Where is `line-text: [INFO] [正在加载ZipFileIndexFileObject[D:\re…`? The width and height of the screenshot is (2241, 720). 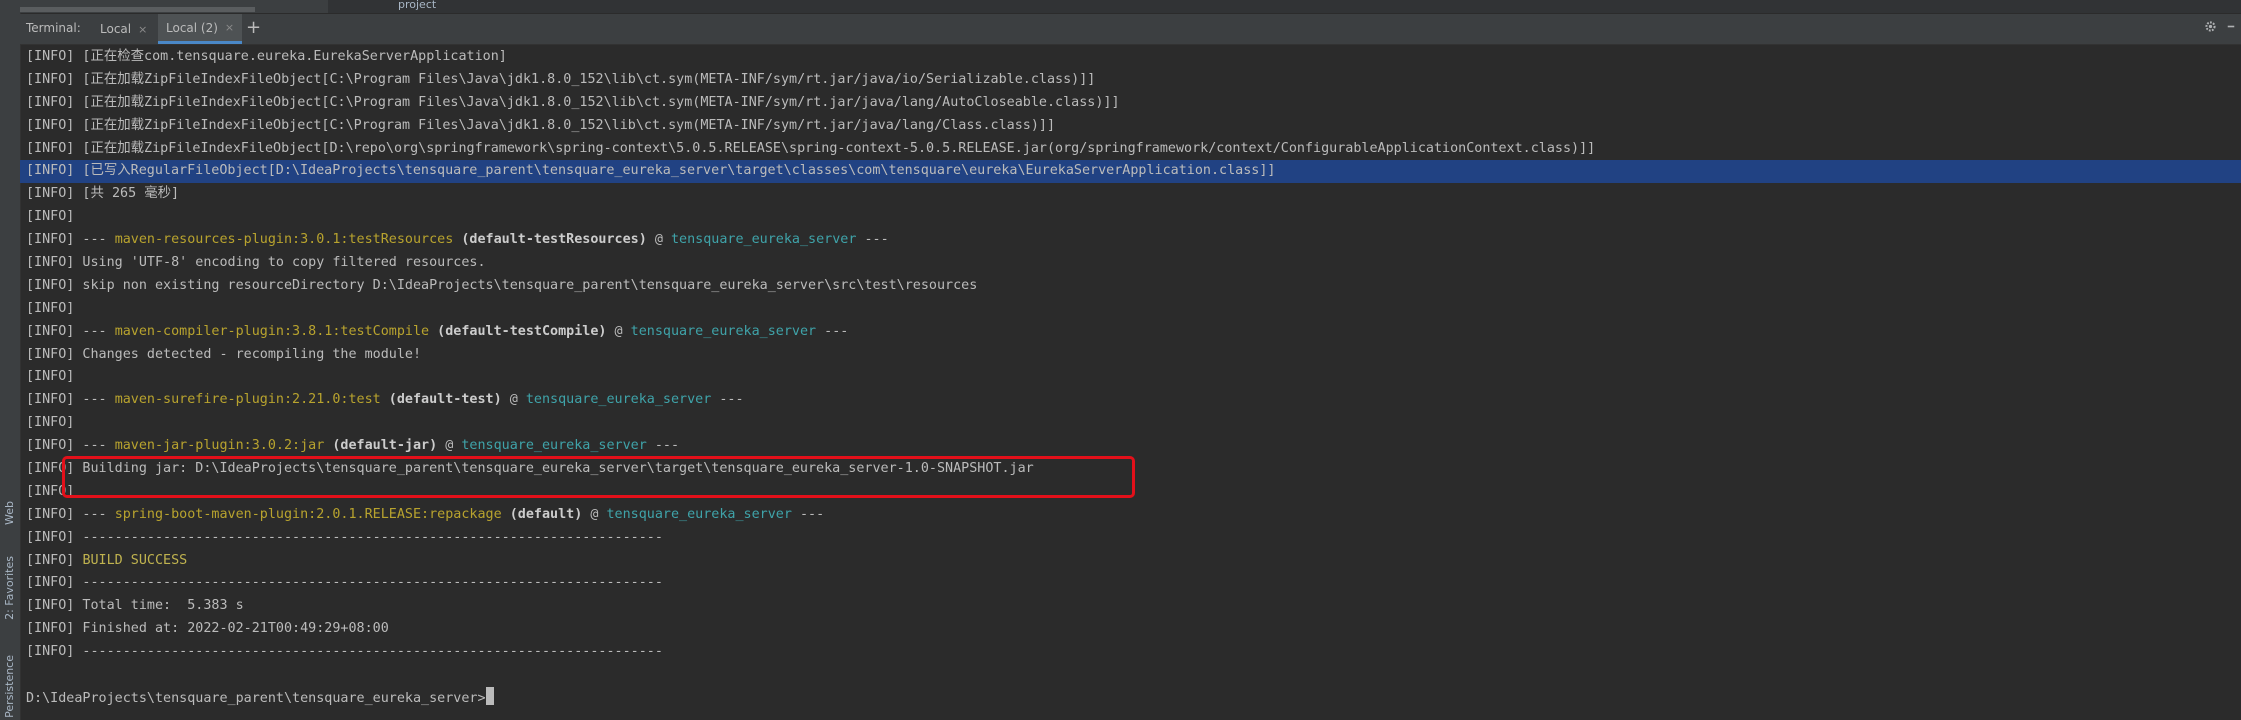
line-text: [INFO] [正在加载ZipFileIndexFileObject[D:\re… is located at coordinates (811, 148).